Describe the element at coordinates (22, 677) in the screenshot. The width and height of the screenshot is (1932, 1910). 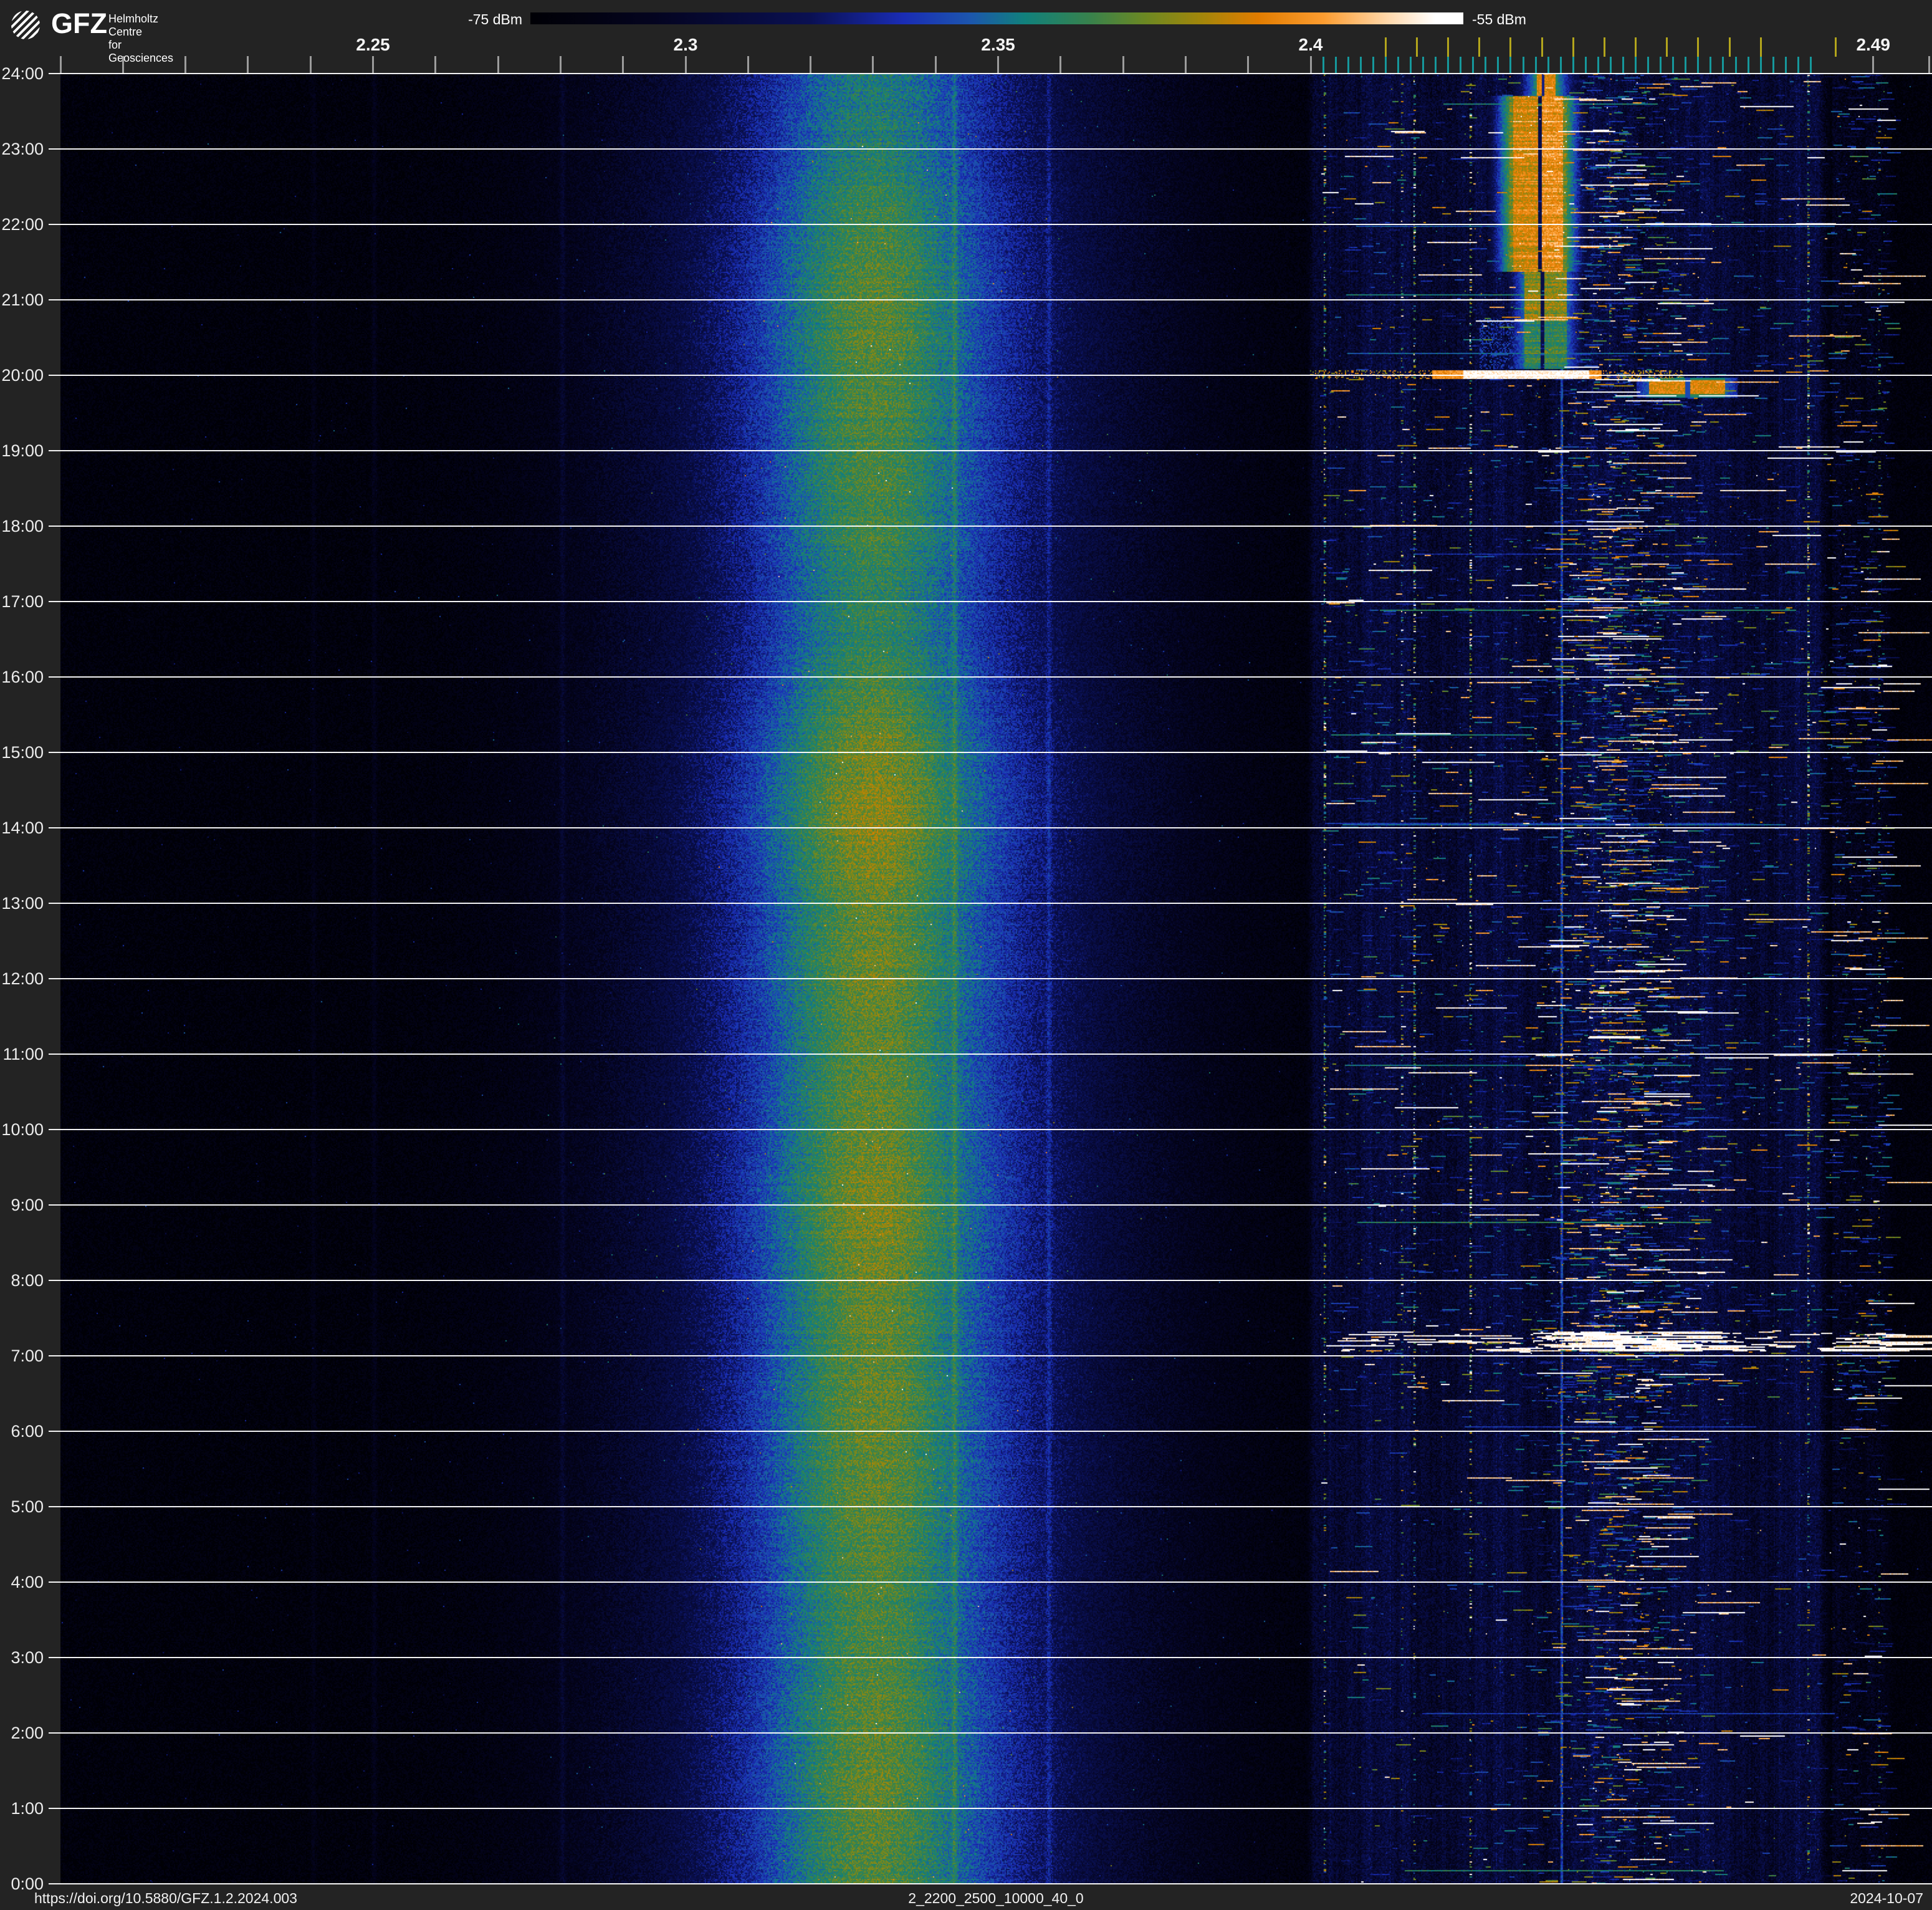
I see `time-axis-label: 16:00` at that location.